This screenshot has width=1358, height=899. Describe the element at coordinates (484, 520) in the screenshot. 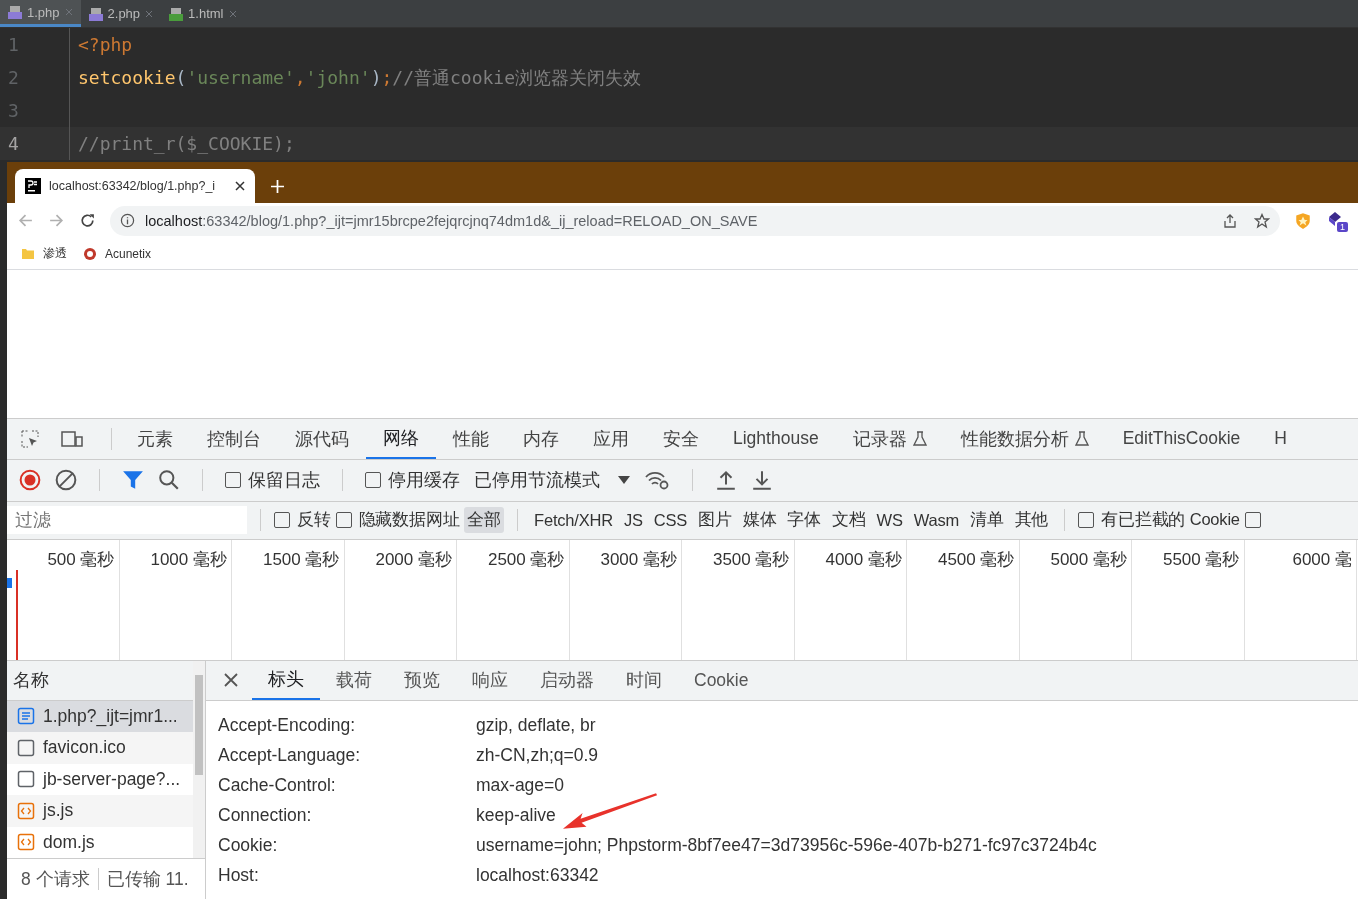

I see `type-filter: 全部` at that location.